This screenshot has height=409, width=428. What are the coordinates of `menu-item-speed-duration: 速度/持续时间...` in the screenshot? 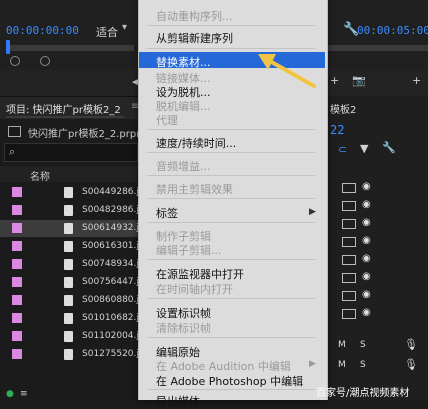 It's located at (196, 143).